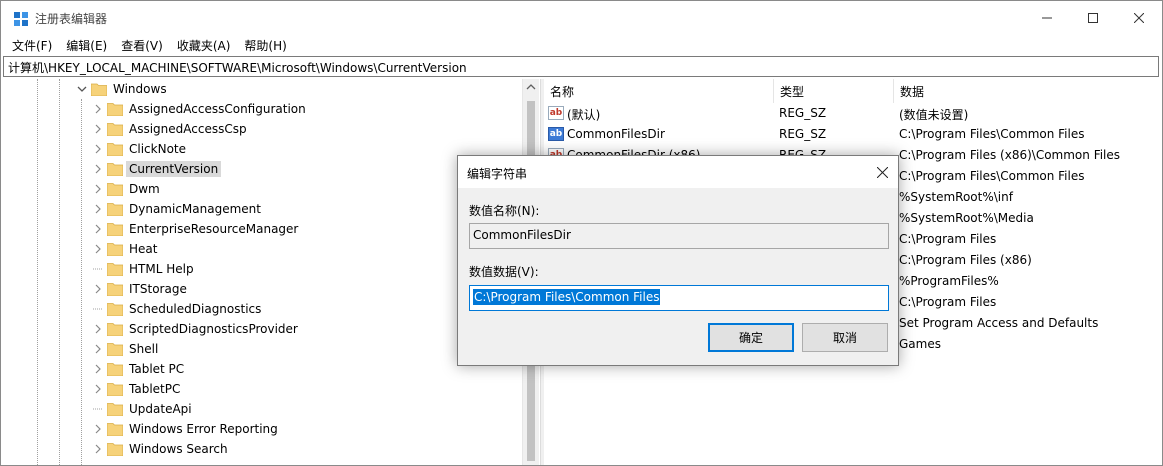 The height and width of the screenshot is (466, 1163). I want to click on string-value-icon: ab, so click(556, 134).